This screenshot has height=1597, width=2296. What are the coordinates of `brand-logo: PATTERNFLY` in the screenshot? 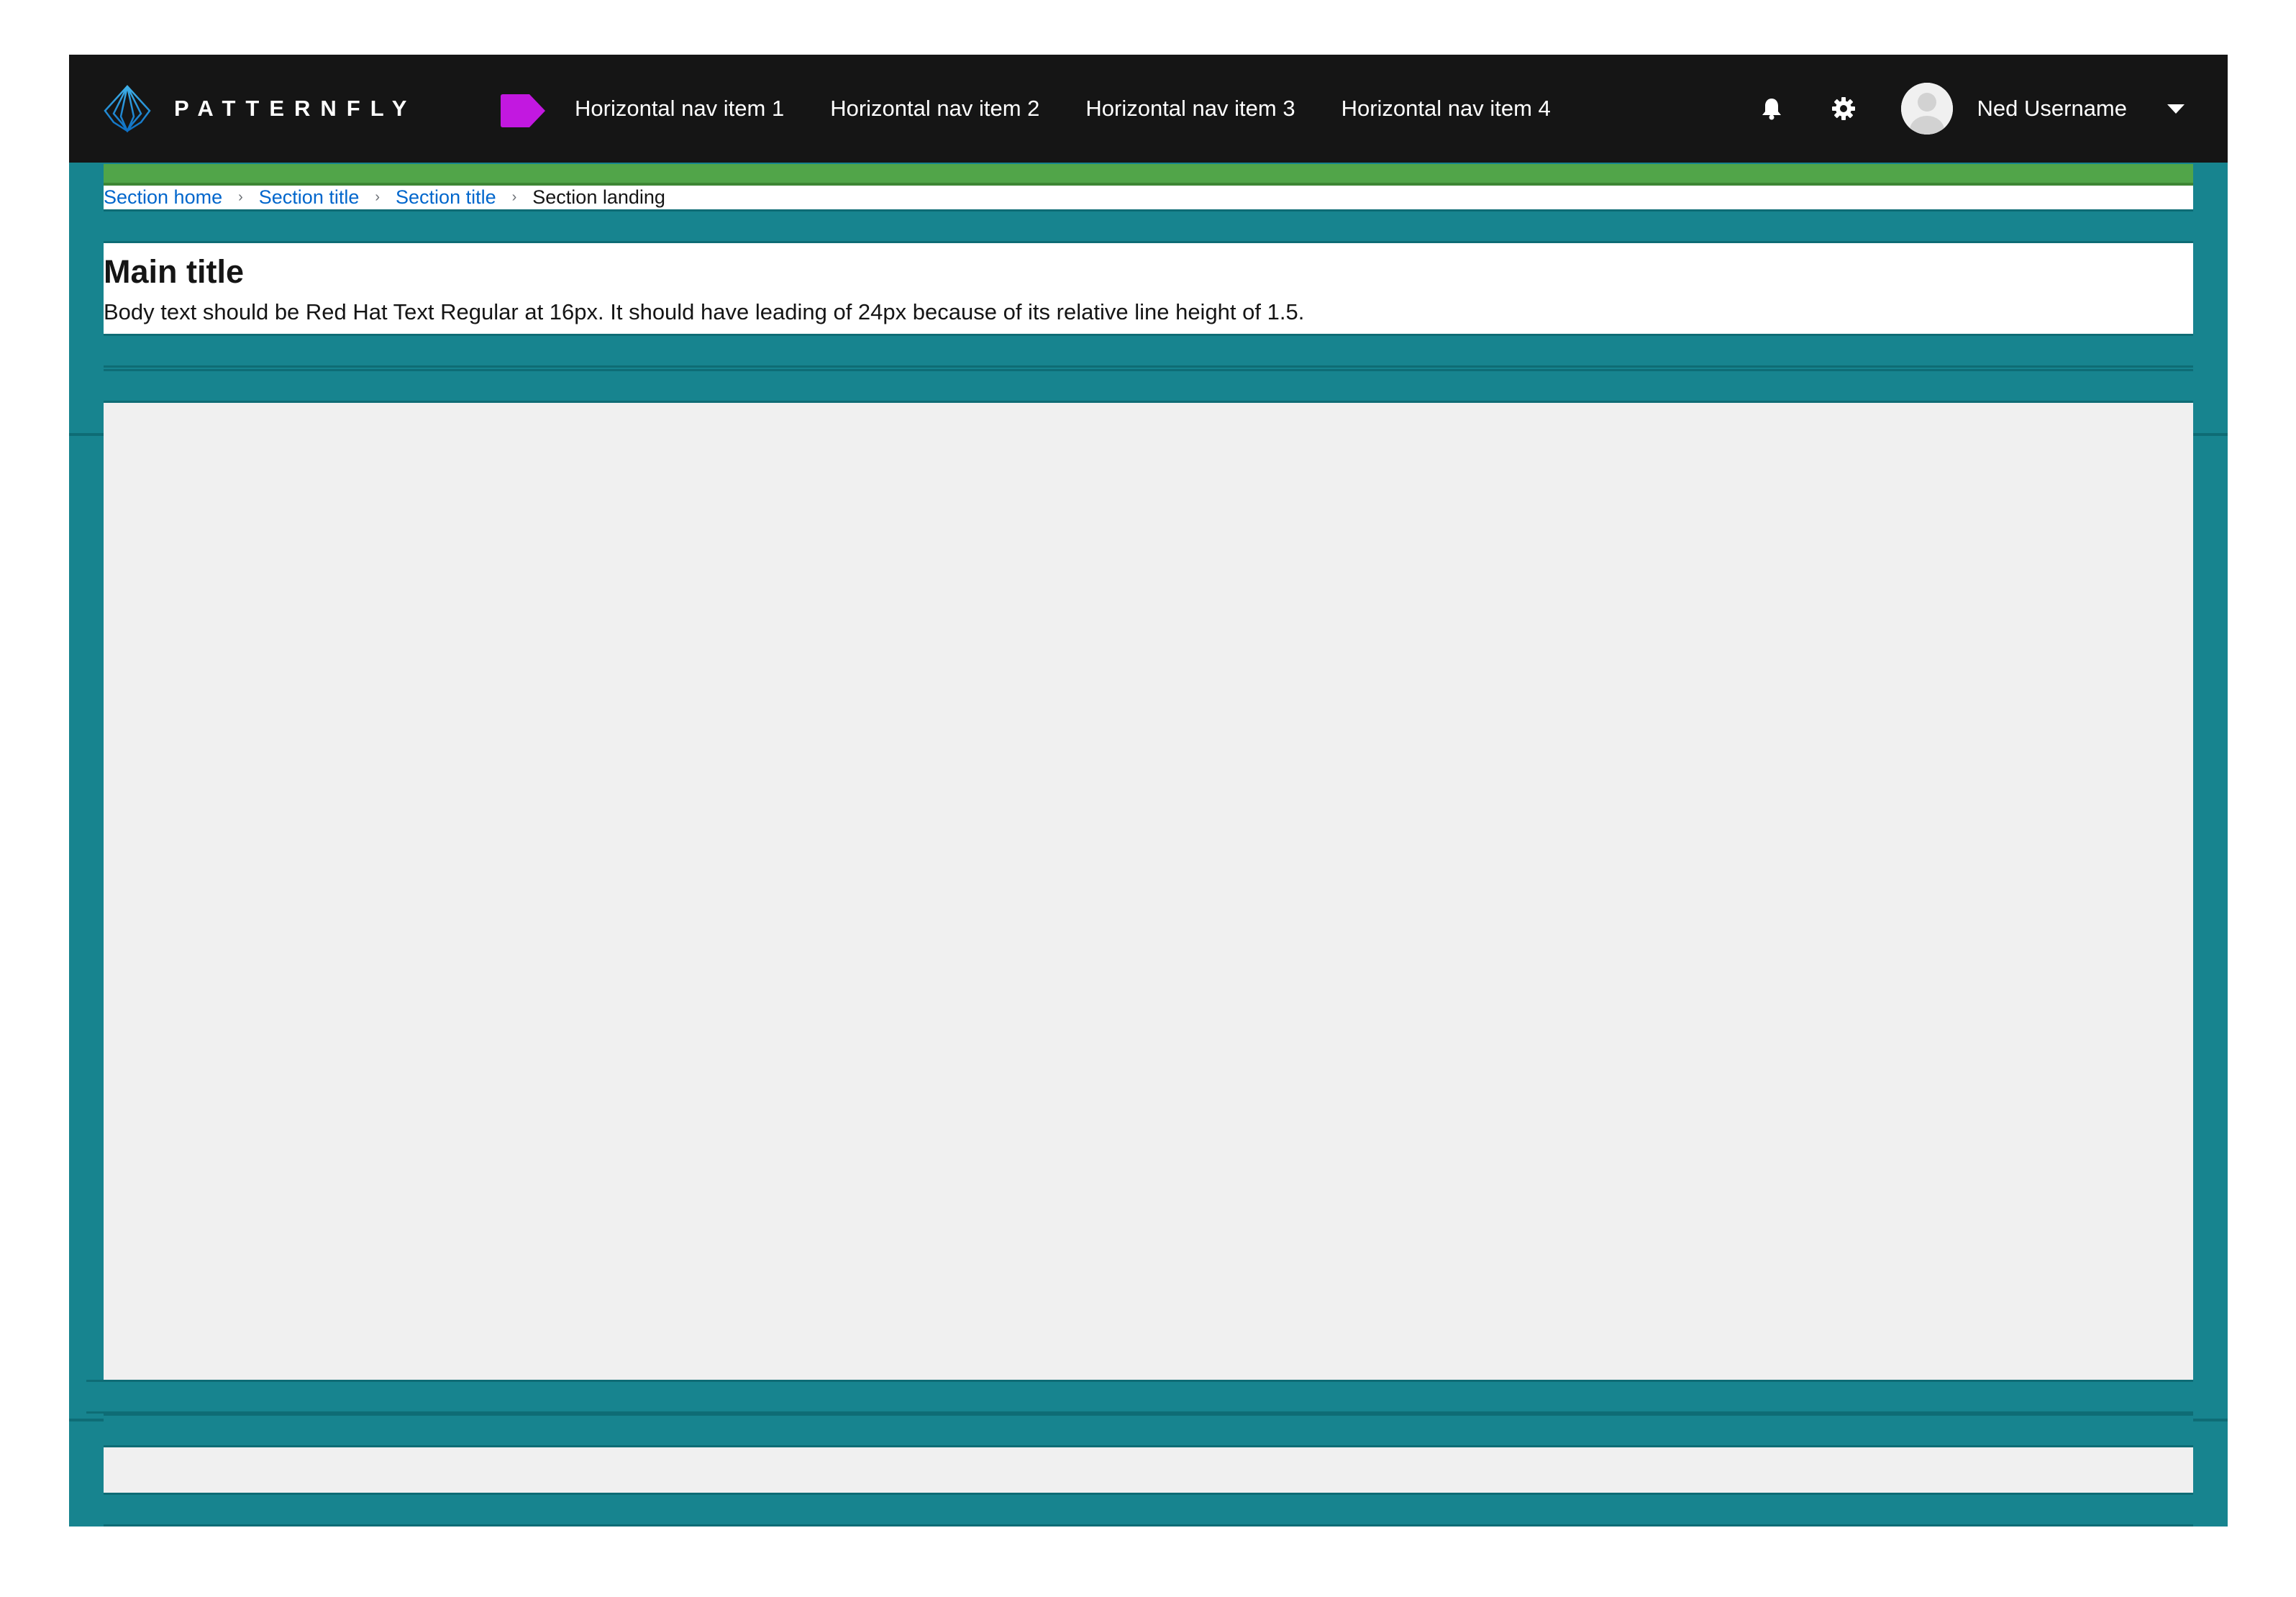 It's located at (259, 109).